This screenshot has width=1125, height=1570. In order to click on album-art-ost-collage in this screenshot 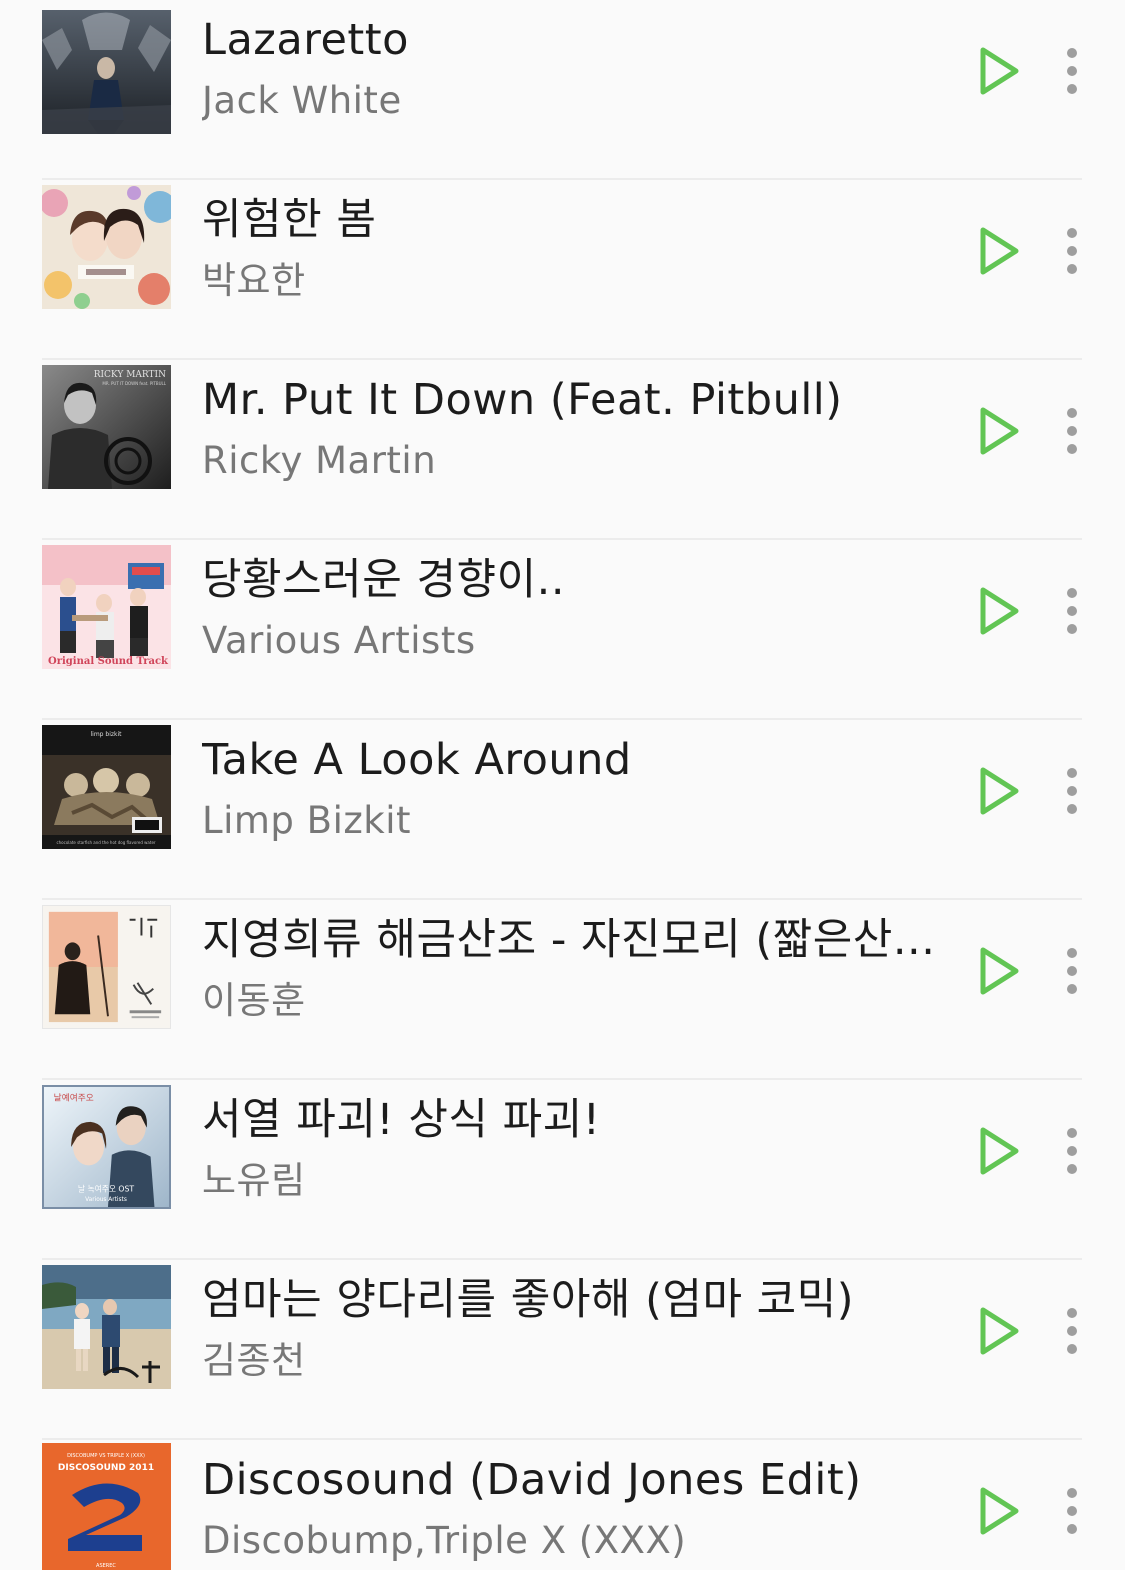, I will do `click(106, 247)`.